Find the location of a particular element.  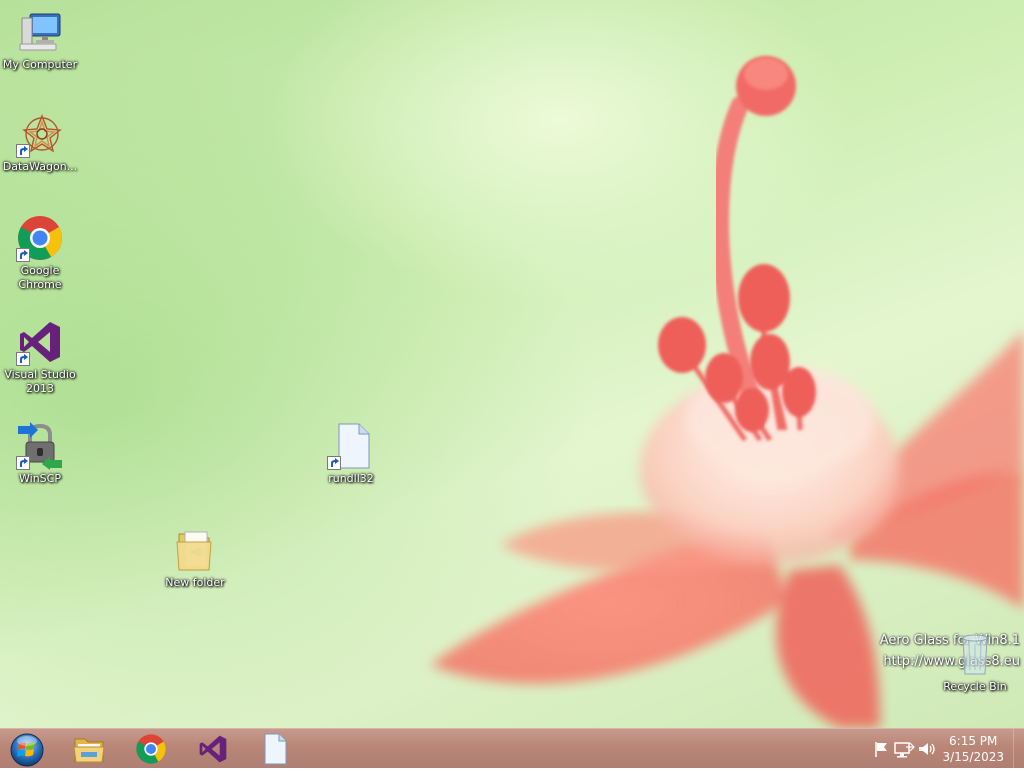

desktop-icon-recycle-bin: Recycle Bin is located at coordinates (975, 662).